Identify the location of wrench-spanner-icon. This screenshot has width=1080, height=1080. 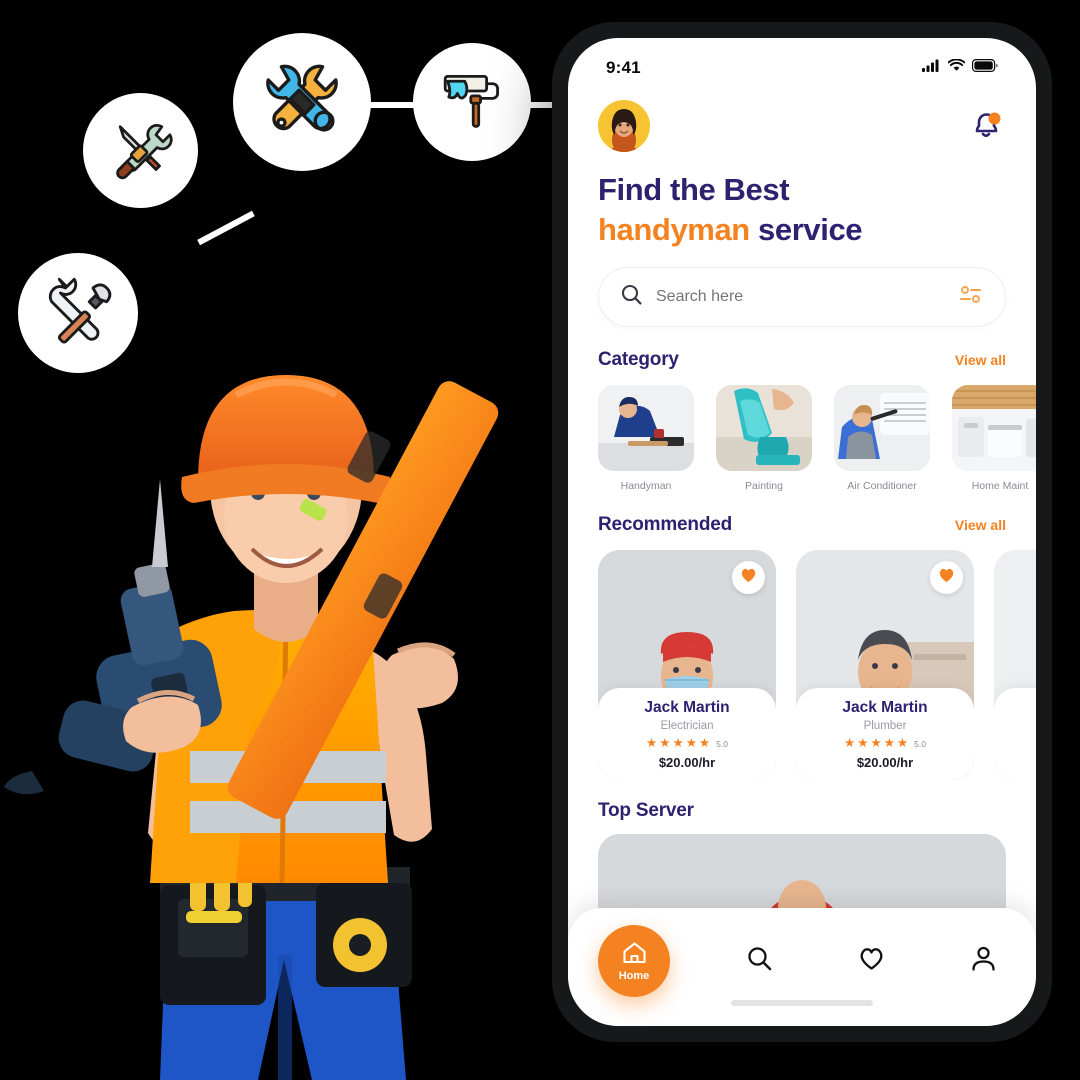
(302, 102).